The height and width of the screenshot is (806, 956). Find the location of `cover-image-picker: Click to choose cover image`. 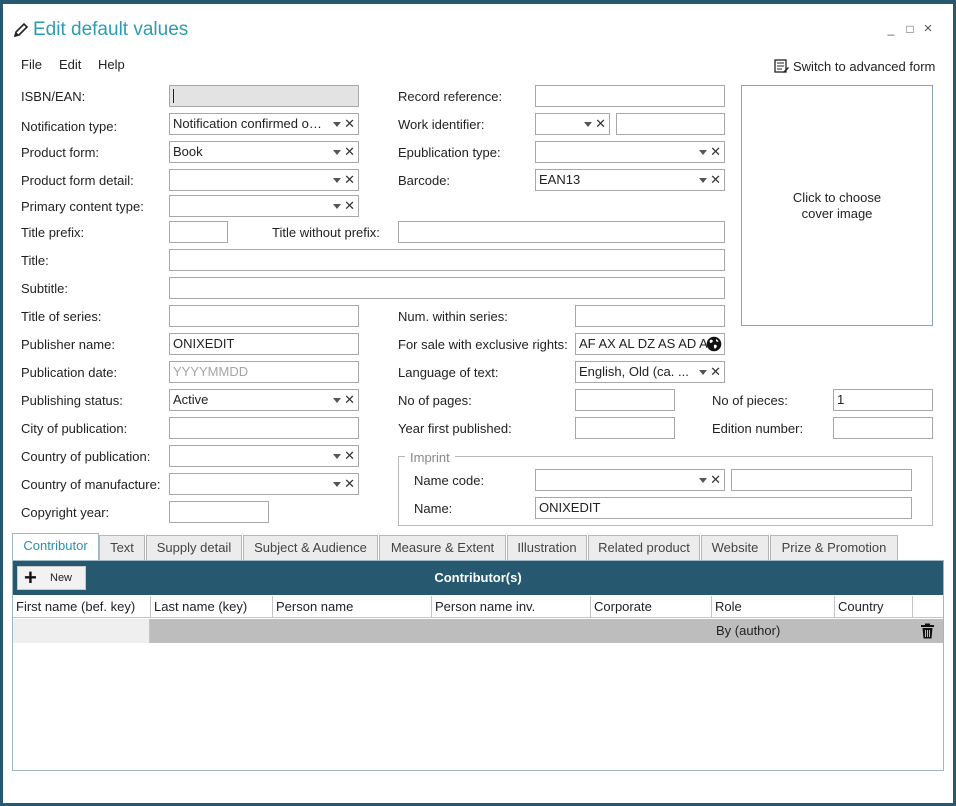

cover-image-picker: Click to choose cover image is located at coordinates (837, 205).